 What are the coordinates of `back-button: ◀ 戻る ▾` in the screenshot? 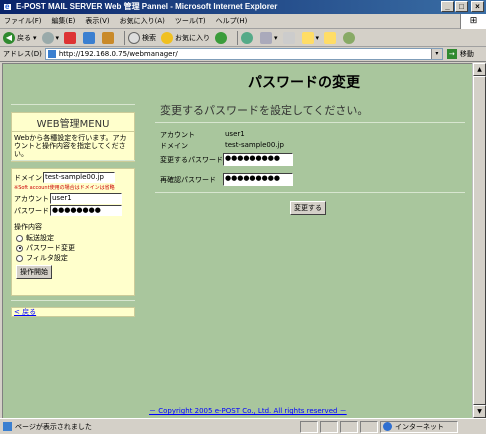 It's located at (20, 37).